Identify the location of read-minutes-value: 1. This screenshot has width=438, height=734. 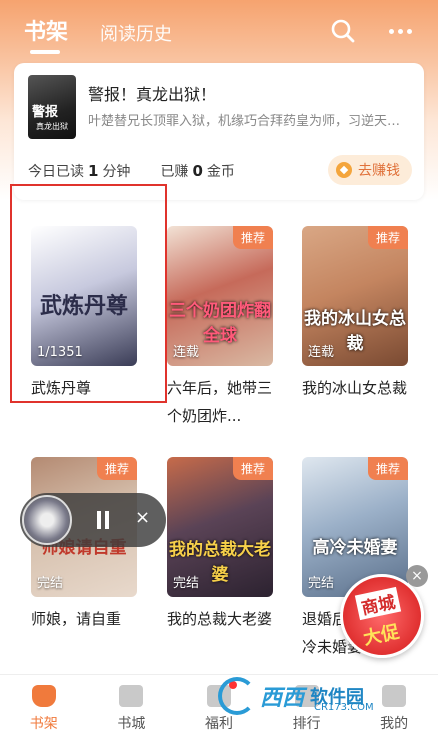
(93, 171).